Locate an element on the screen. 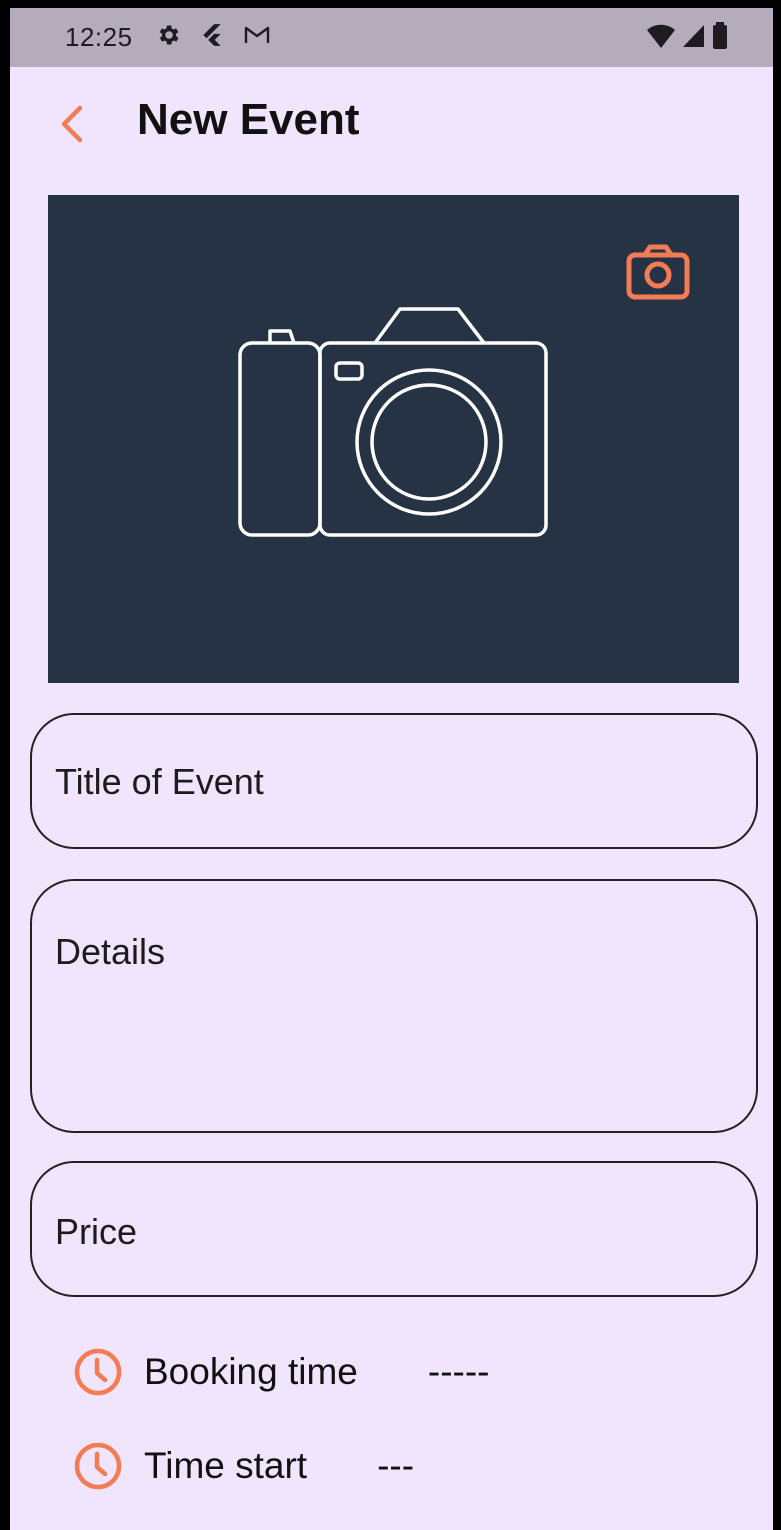  price-field: Price is located at coordinates (394, 1229).